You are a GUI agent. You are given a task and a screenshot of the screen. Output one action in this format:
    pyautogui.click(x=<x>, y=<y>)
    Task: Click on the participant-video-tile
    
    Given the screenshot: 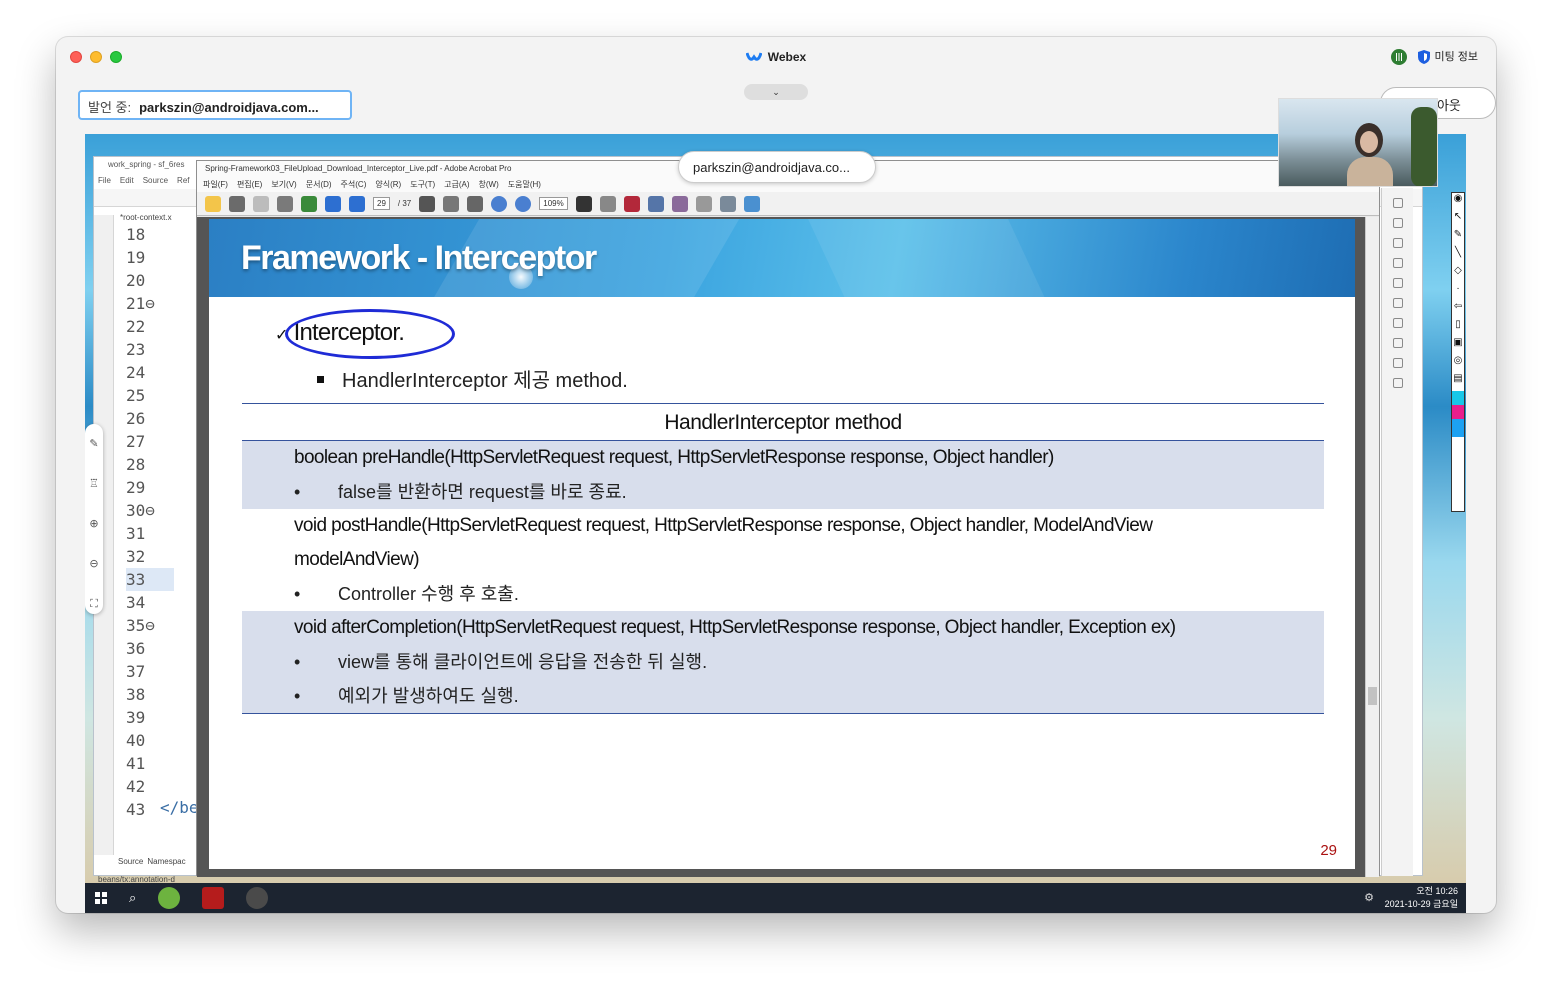 What is the action you would take?
    pyautogui.click(x=1358, y=142)
    